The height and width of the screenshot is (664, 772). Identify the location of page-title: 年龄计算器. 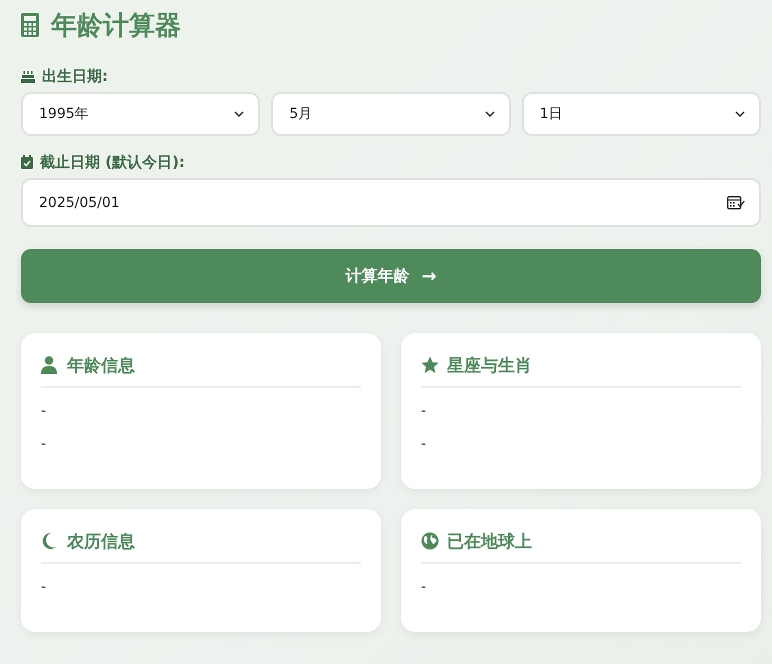
(116, 26).